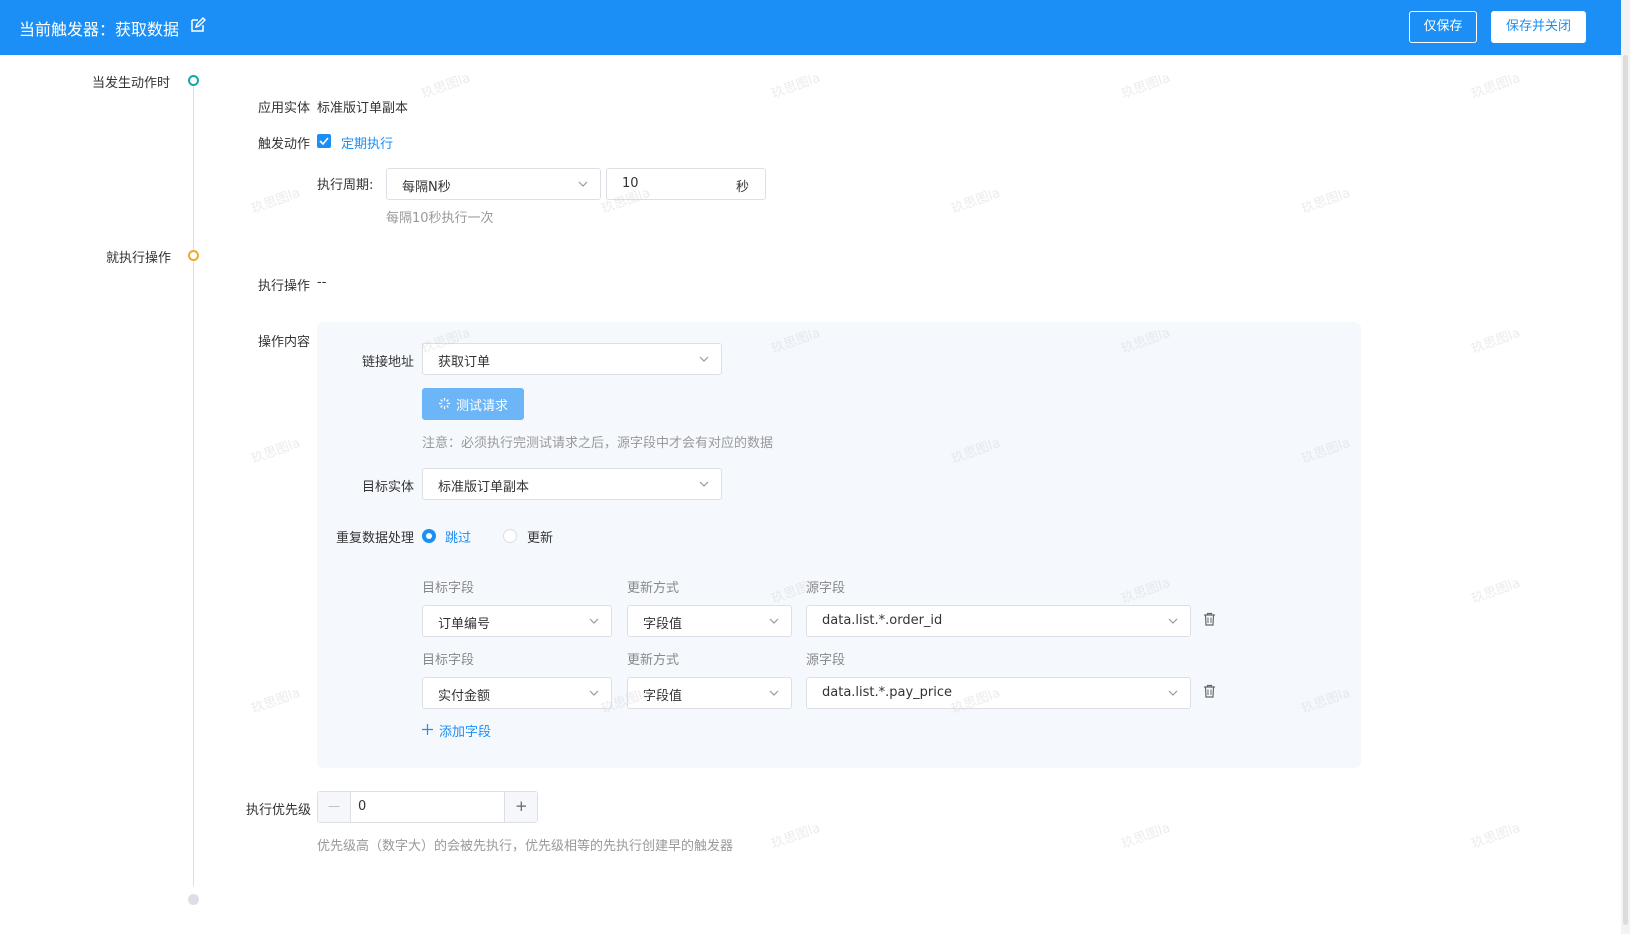 The height and width of the screenshot is (934, 1630). I want to click on dup-skip-radio, so click(429, 536).